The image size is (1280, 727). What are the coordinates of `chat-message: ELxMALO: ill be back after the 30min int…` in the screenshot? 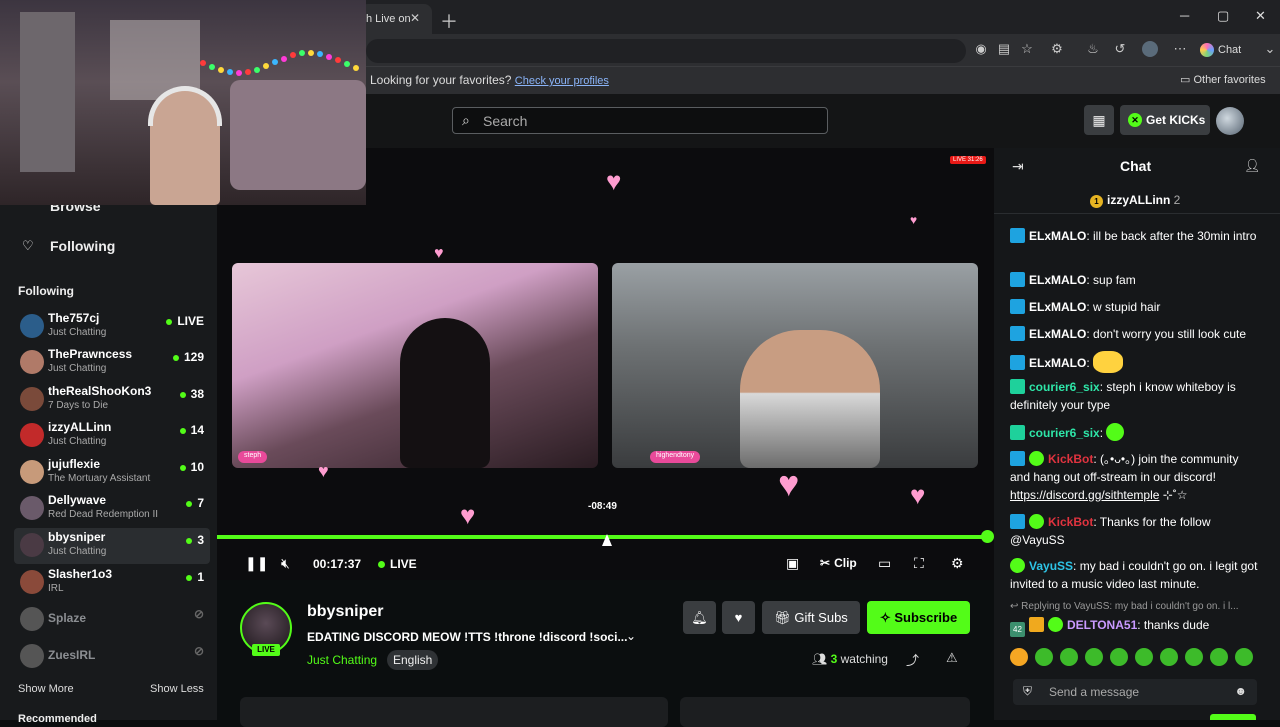 It's located at (1135, 236).